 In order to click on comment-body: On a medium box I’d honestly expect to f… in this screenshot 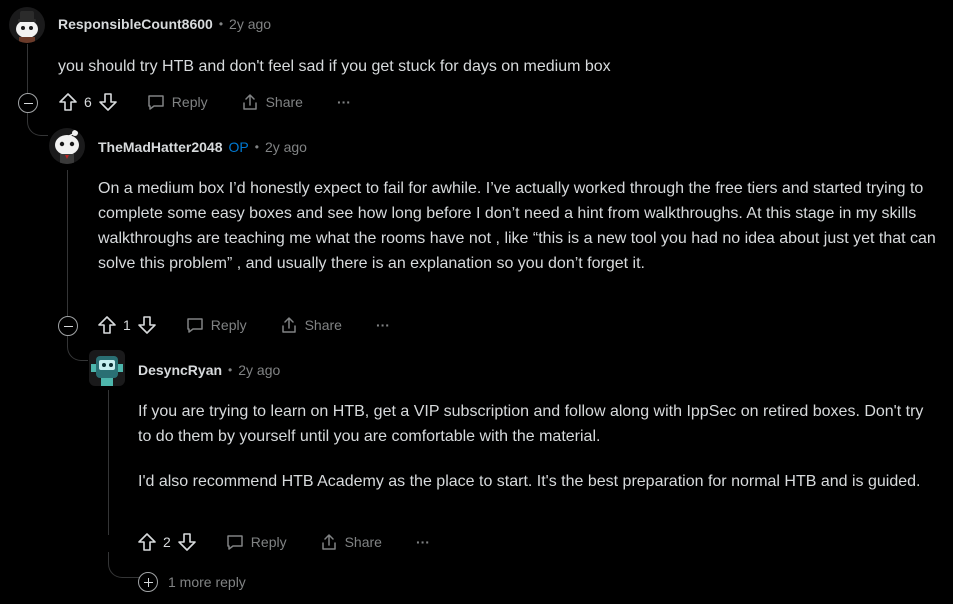, I will do `click(518, 226)`.